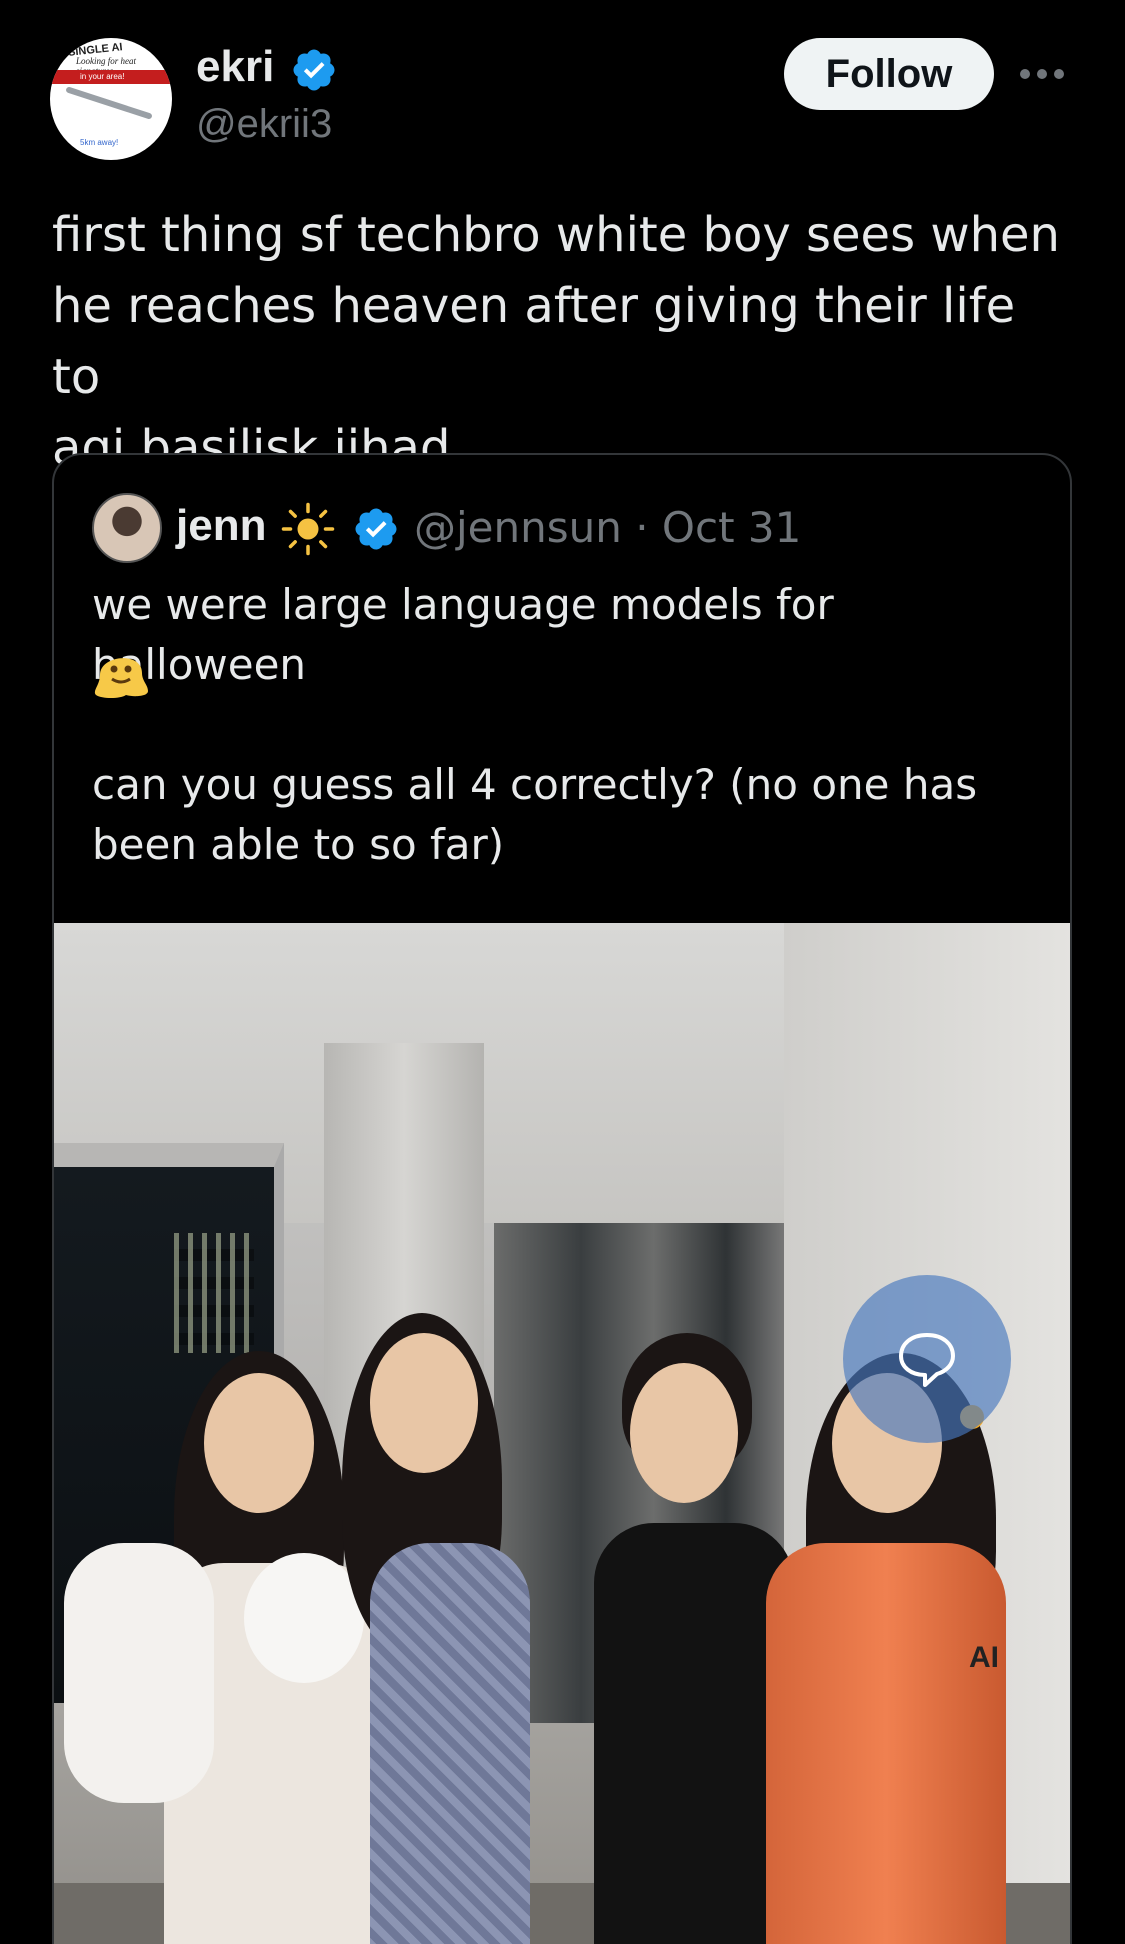 Image resolution: width=1125 pixels, height=1944 pixels. What do you see at coordinates (886, 1743) in the screenshot?
I see `person-4-dress` at bounding box center [886, 1743].